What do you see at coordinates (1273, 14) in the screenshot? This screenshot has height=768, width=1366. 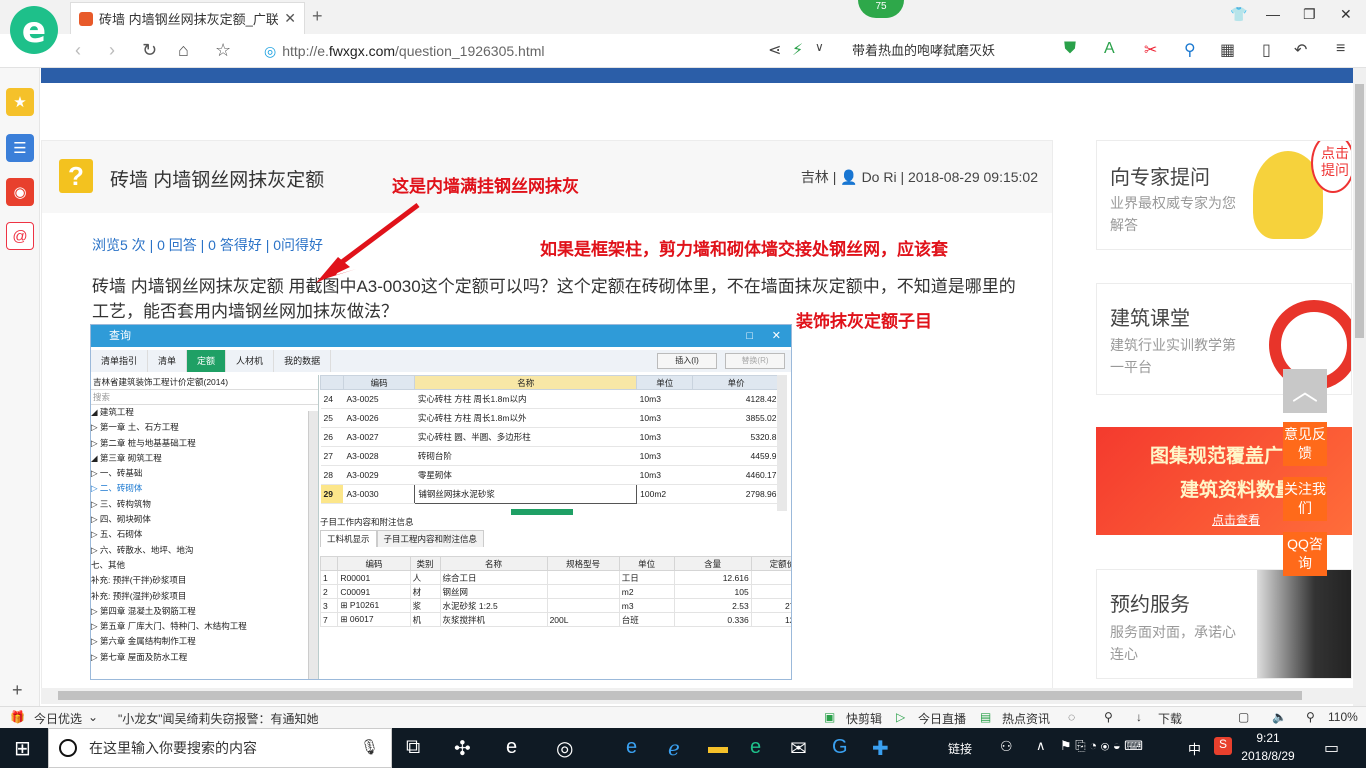 I see `minimize-icon: —` at bounding box center [1273, 14].